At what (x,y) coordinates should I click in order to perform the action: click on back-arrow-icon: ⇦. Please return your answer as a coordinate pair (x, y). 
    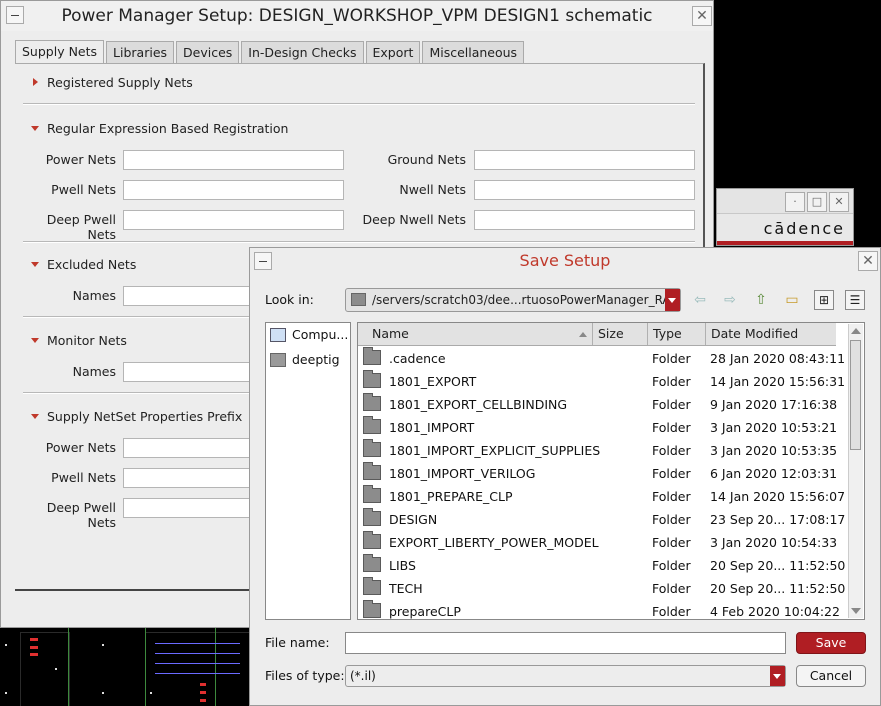
    Looking at the image, I should click on (700, 300).